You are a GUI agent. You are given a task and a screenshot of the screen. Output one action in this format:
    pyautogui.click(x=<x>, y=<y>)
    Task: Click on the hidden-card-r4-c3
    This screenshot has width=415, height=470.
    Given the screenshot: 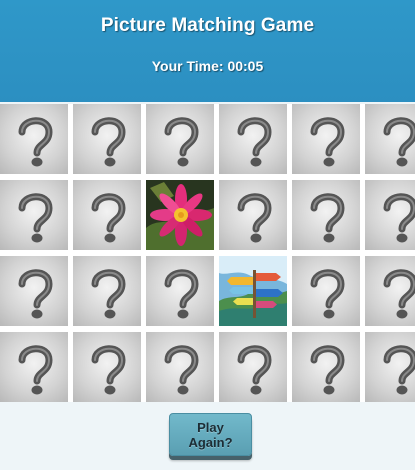 What is the action you would take?
    pyautogui.click(x=180, y=367)
    